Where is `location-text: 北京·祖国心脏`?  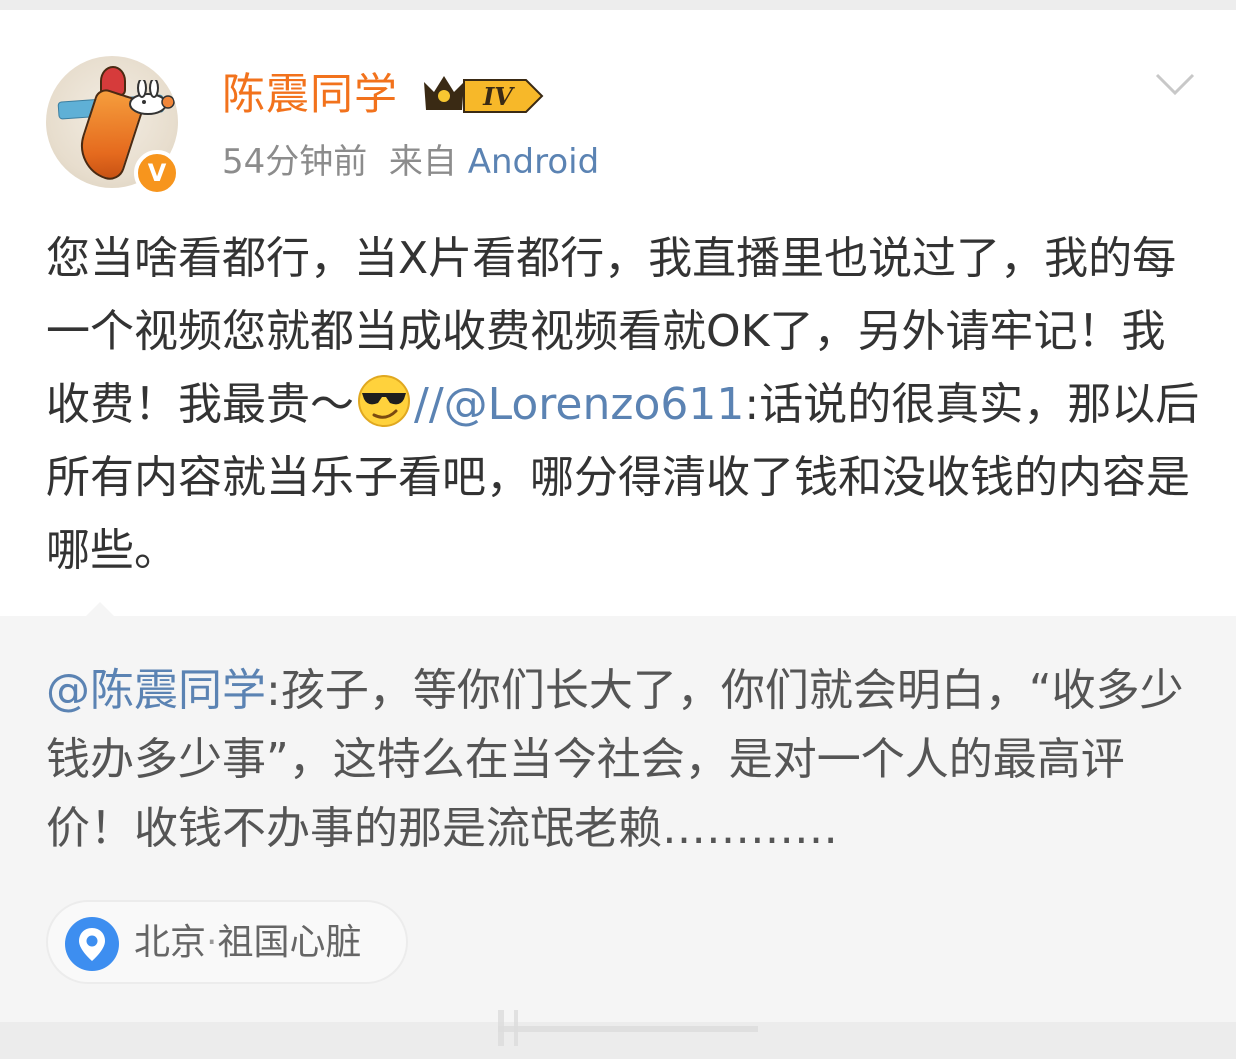 location-text: 北京·祖国心脏 is located at coordinates (247, 943).